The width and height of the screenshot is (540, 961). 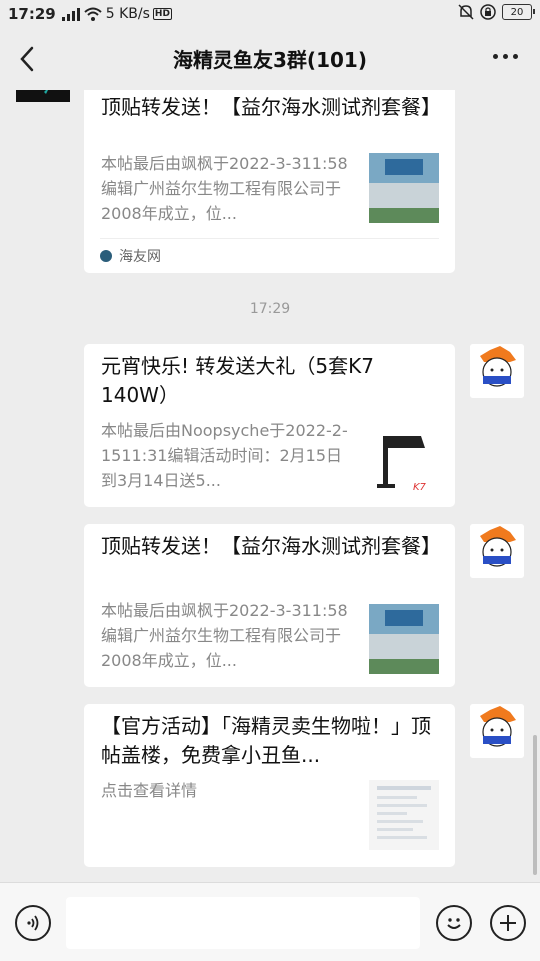 What do you see at coordinates (106, 256) in the screenshot?
I see `source-logo-icon` at bounding box center [106, 256].